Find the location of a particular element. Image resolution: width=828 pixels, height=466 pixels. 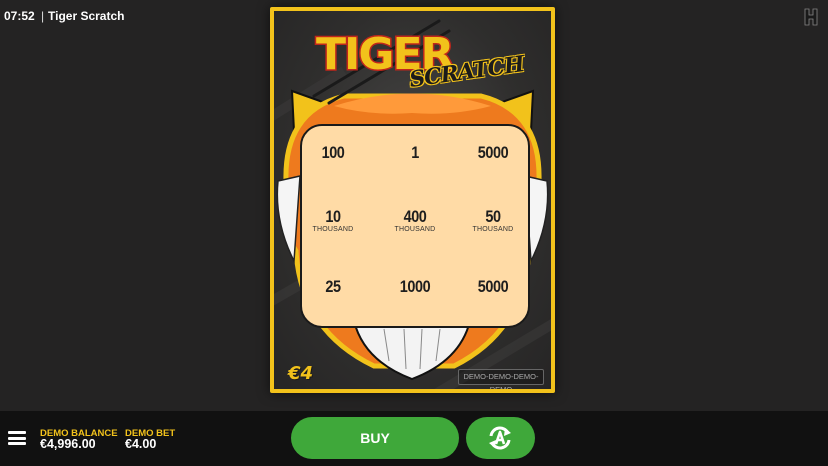

autoplay-button is located at coordinates (500, 438).